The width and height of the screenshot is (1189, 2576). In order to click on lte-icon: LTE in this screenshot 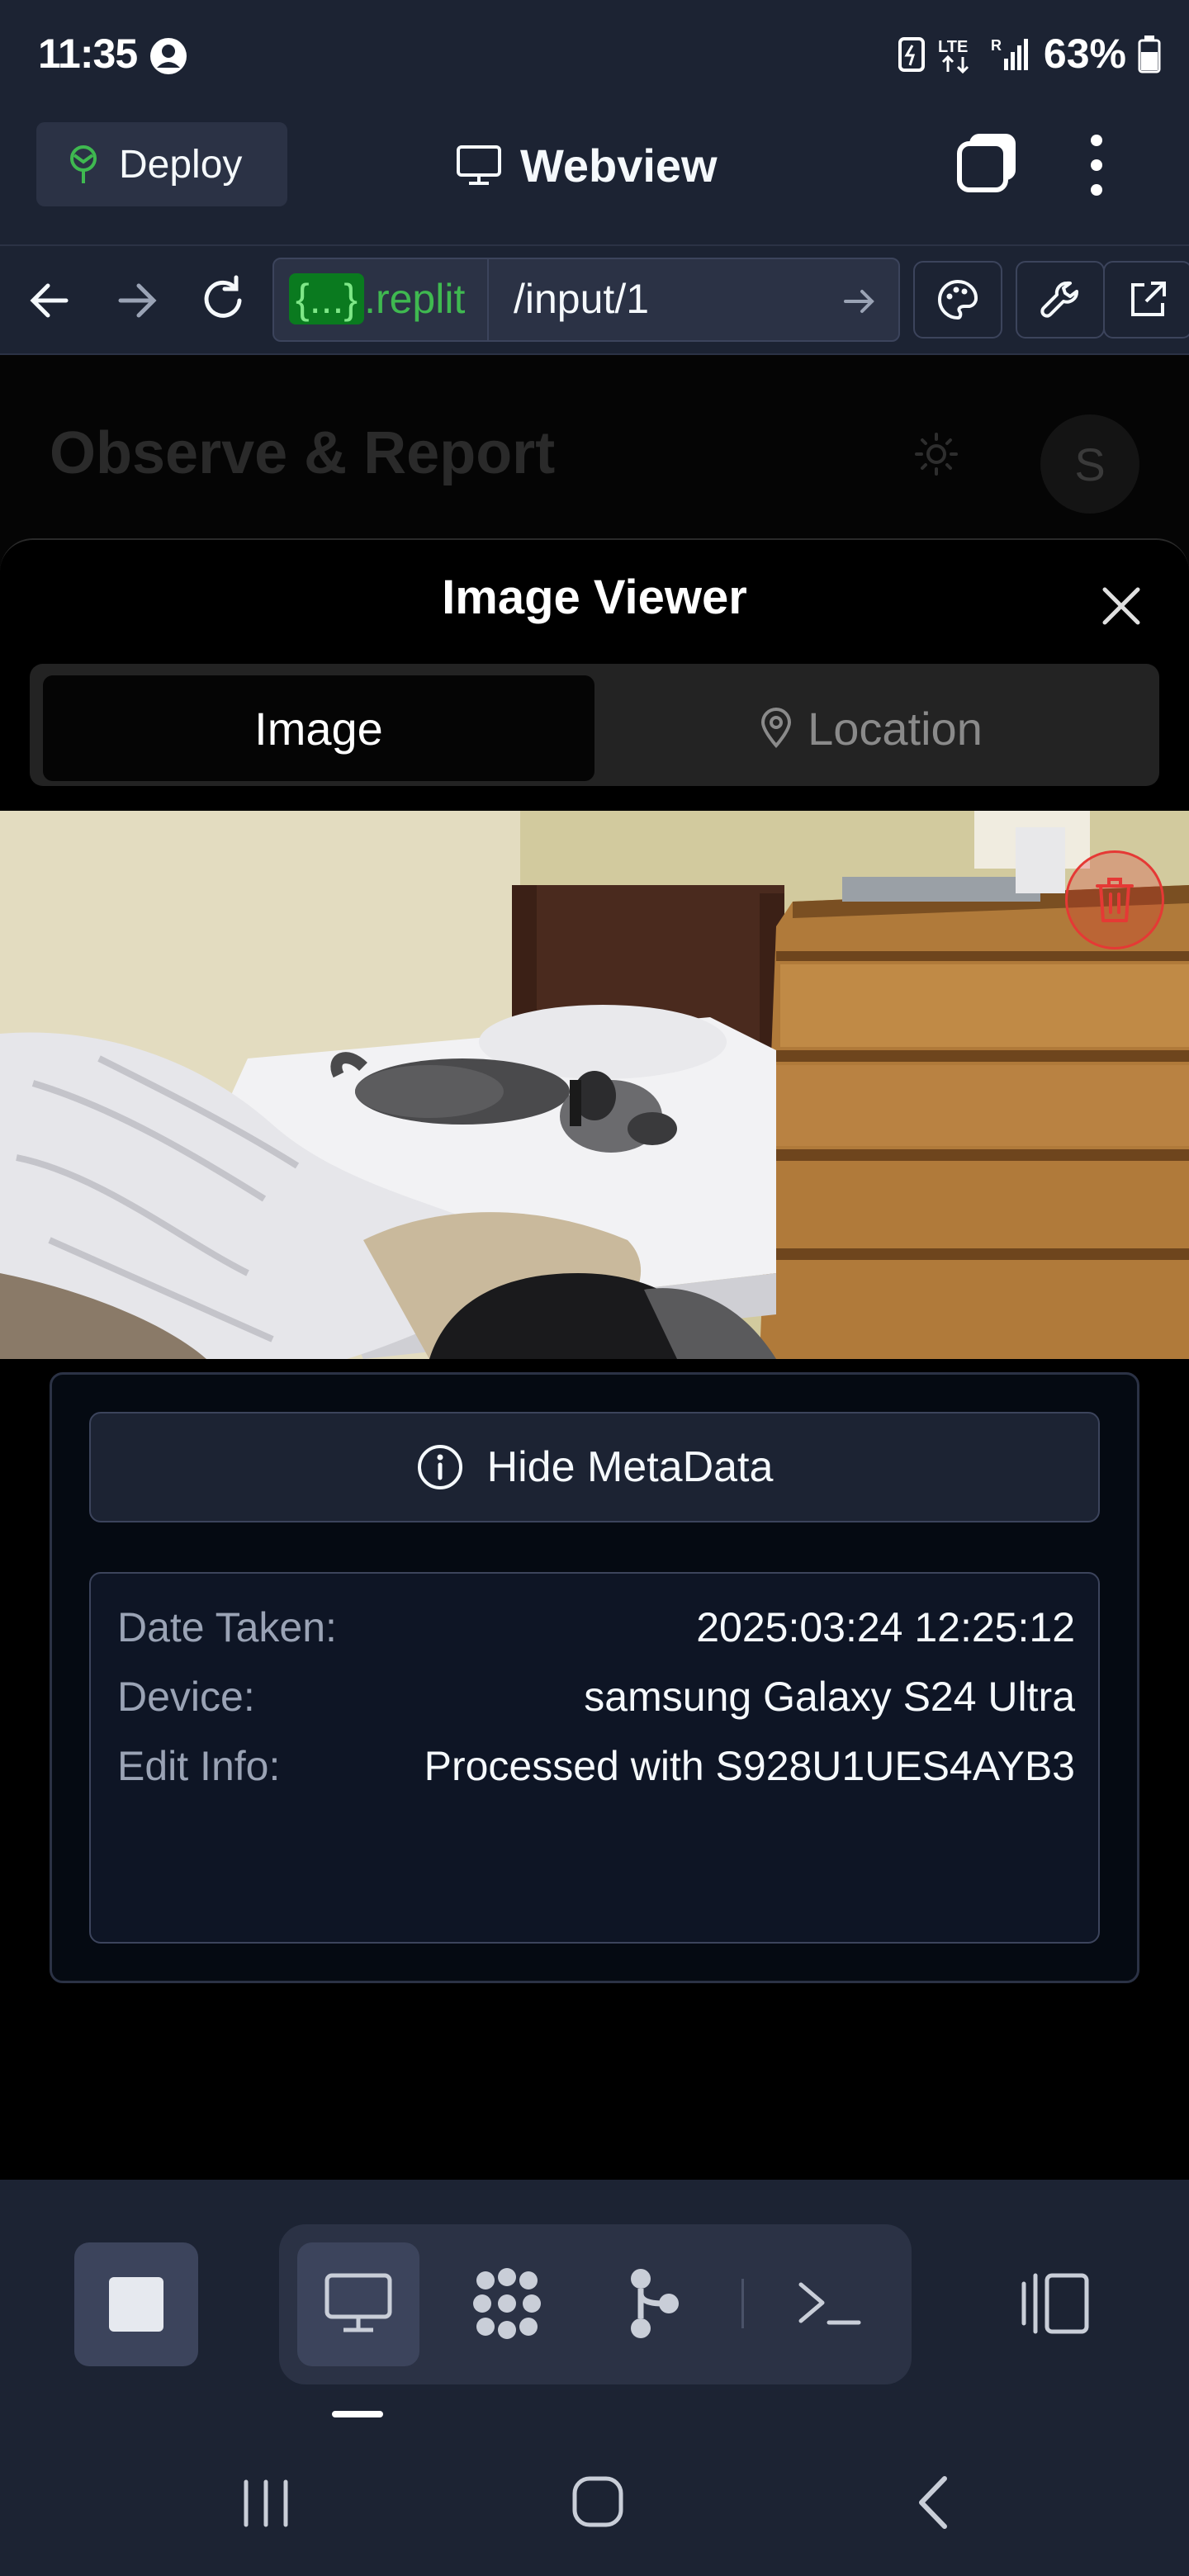, I will do `click(953, 55)`.